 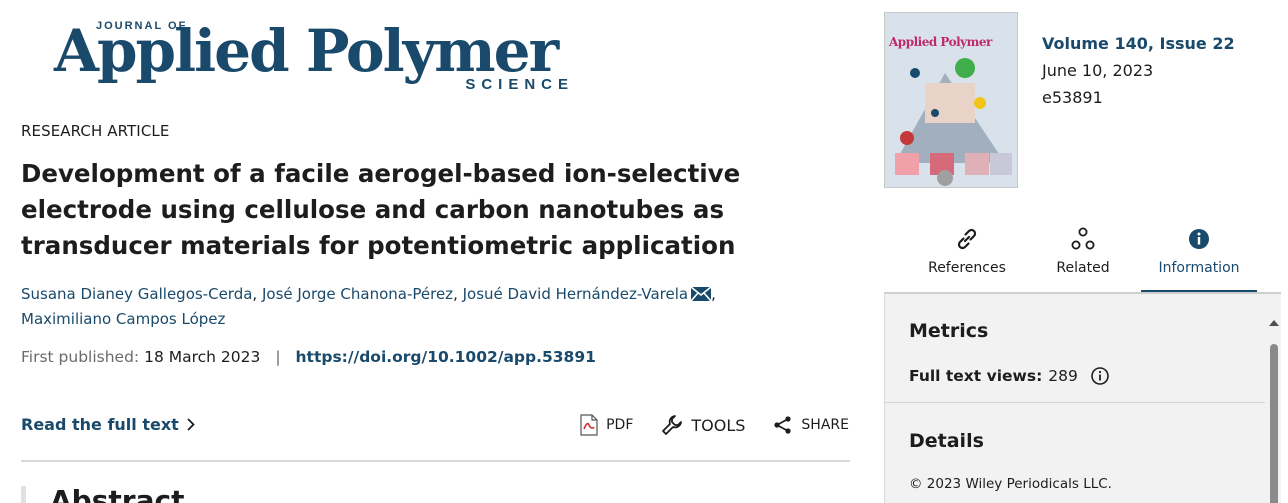 I want to click on first-published-date: 18 March 2023, so click(x=202, y=357).